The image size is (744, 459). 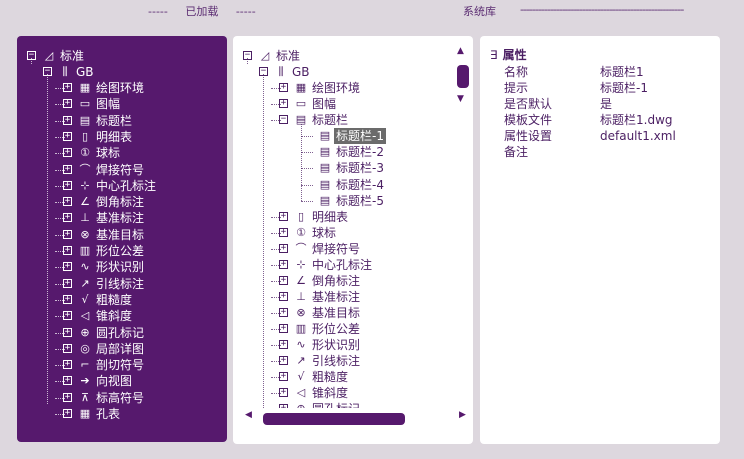 I want to click on loaded-tree-item: + ⌐ 剖切符号, so click(x=122, y=365).